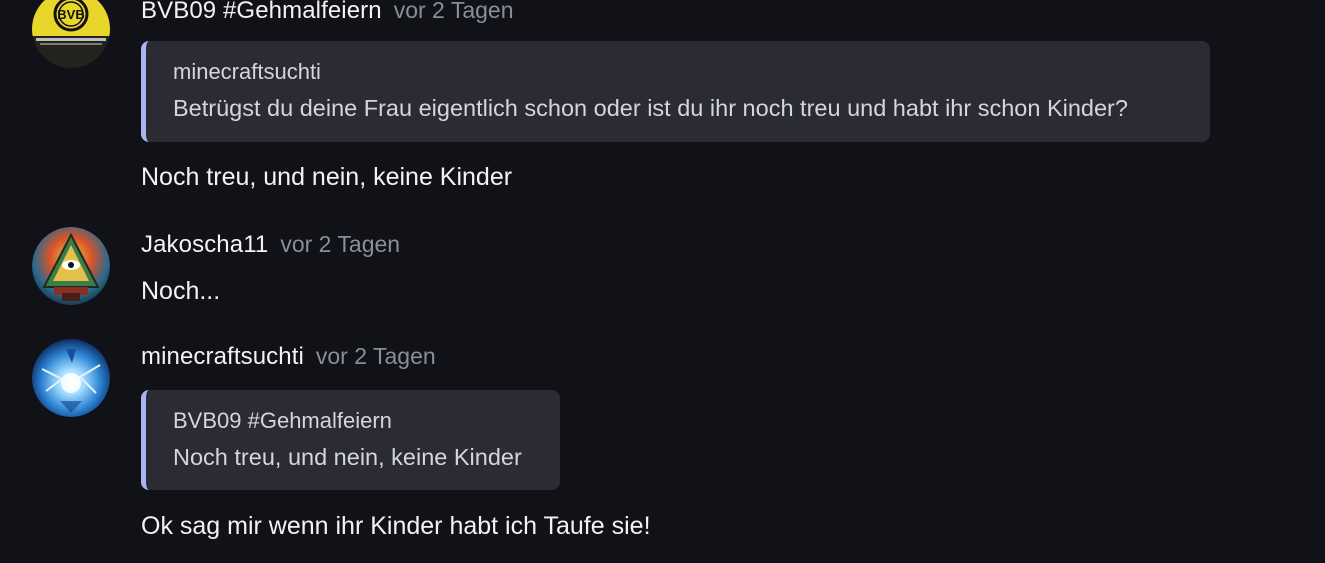 The height and width of the screenshot is (563, 1325). What do you see at coordinates (327, 177) in the screenshot?
I see `message-text: Noch treu, und nein, keine Kinder` at bounding box center [327, 177].